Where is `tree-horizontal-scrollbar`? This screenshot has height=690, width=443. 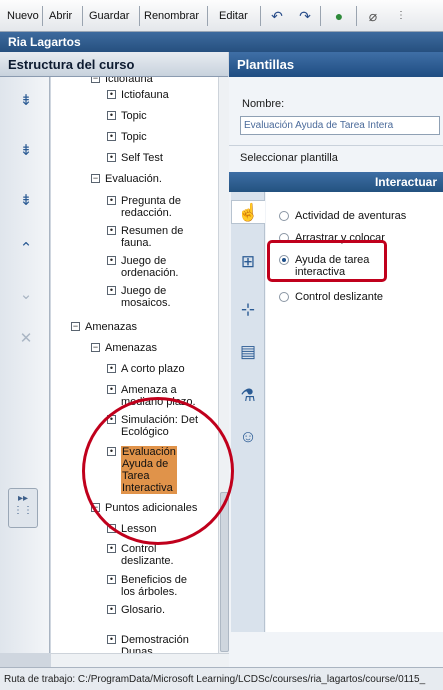
tree-horizontal-scrollbar is located at coordinates (140, 660).